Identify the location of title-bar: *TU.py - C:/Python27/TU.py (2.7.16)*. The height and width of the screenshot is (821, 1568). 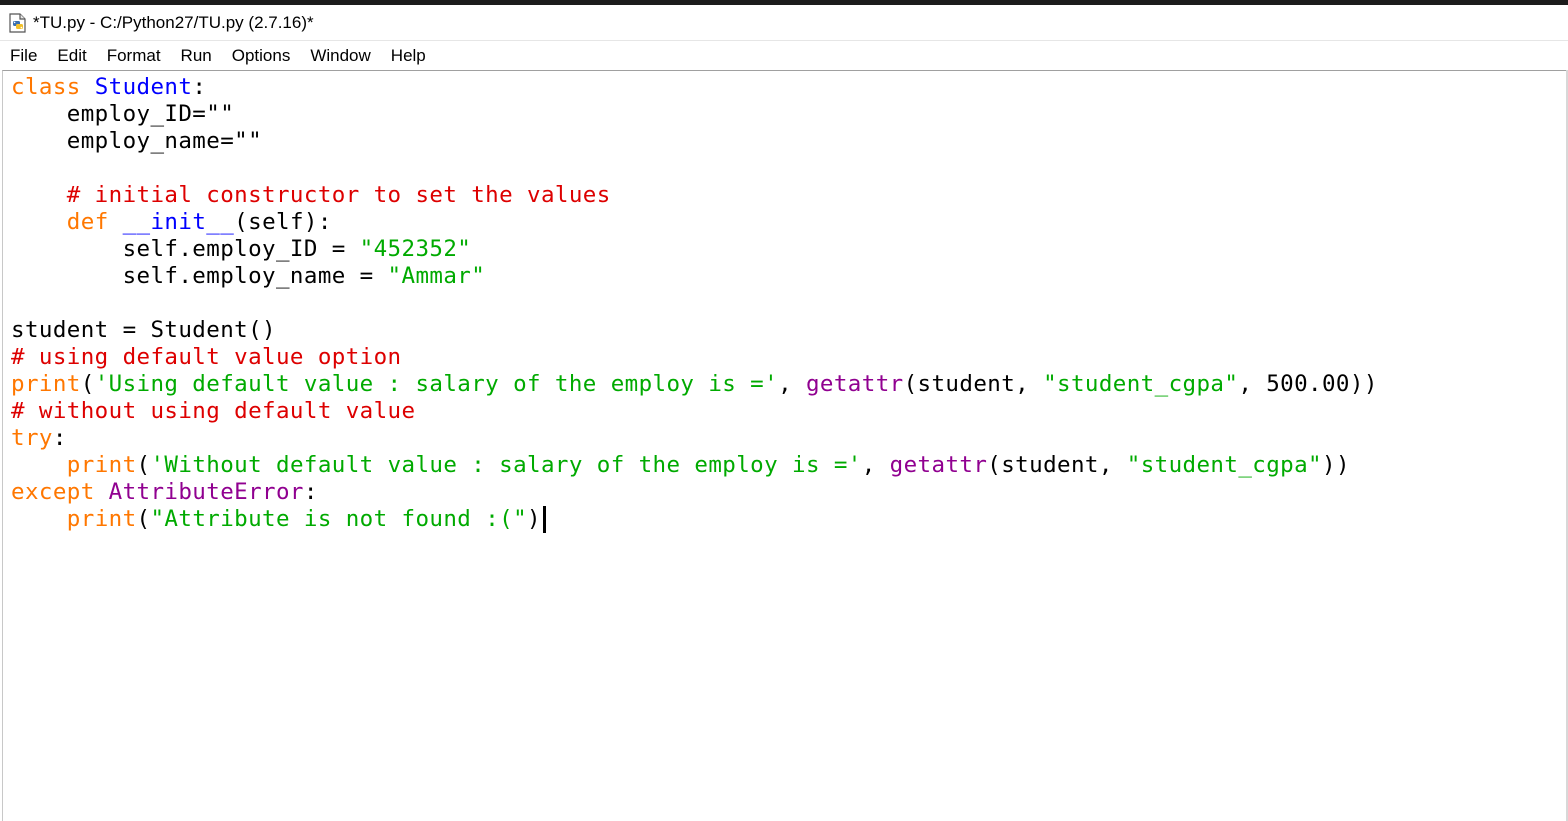
(784, 22).